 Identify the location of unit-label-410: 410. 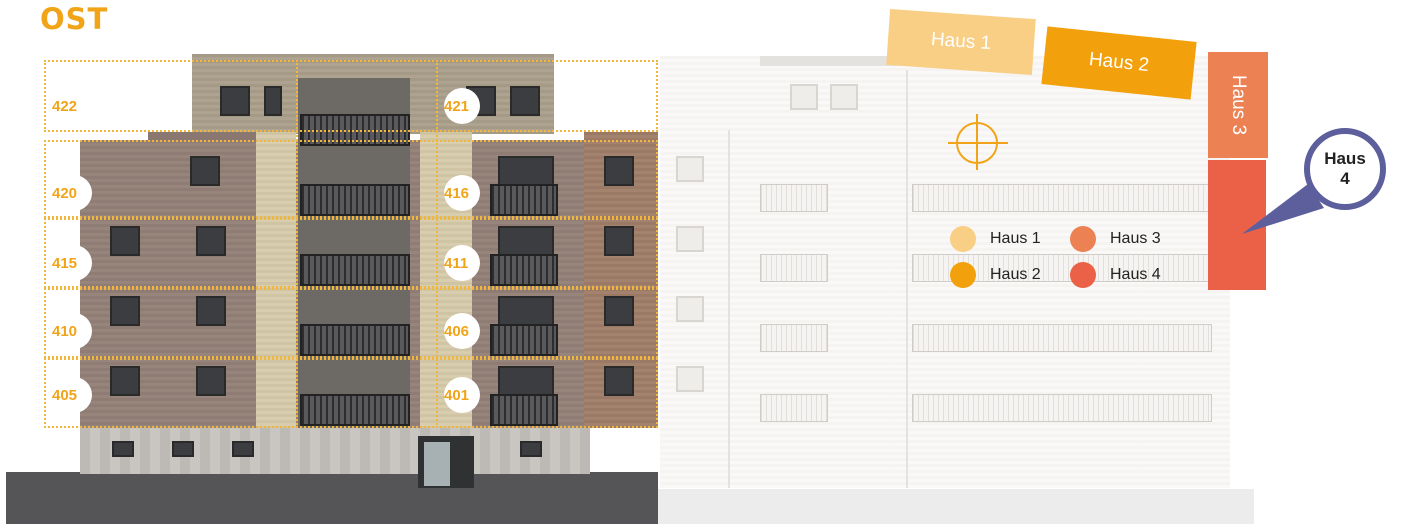
(64, 331).